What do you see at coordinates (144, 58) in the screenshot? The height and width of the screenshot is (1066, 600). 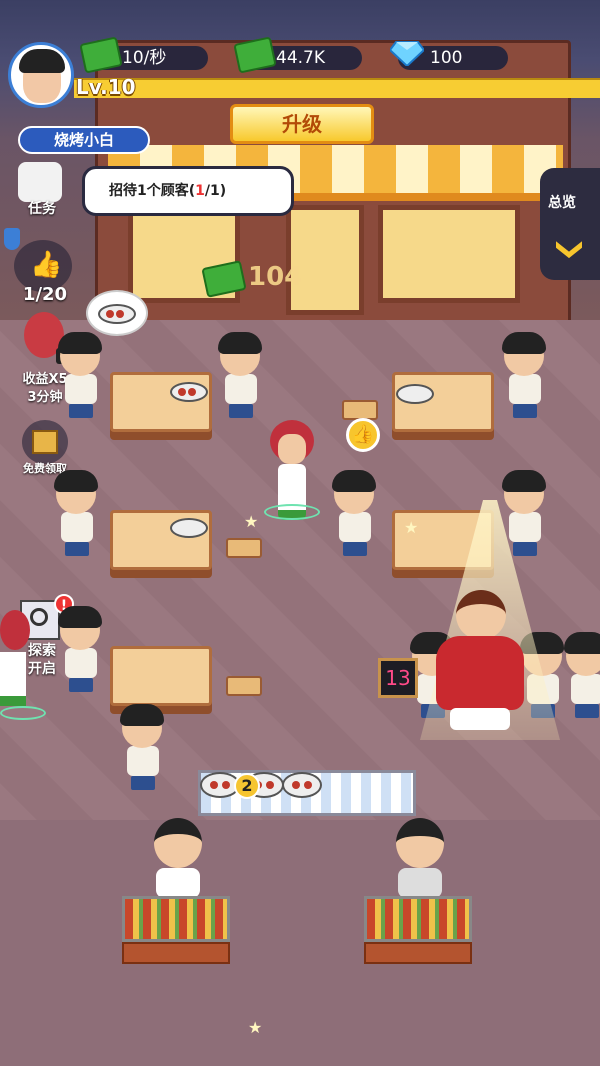 I see `income-rate-value: 10/秒` at bounding box center [144, 58].